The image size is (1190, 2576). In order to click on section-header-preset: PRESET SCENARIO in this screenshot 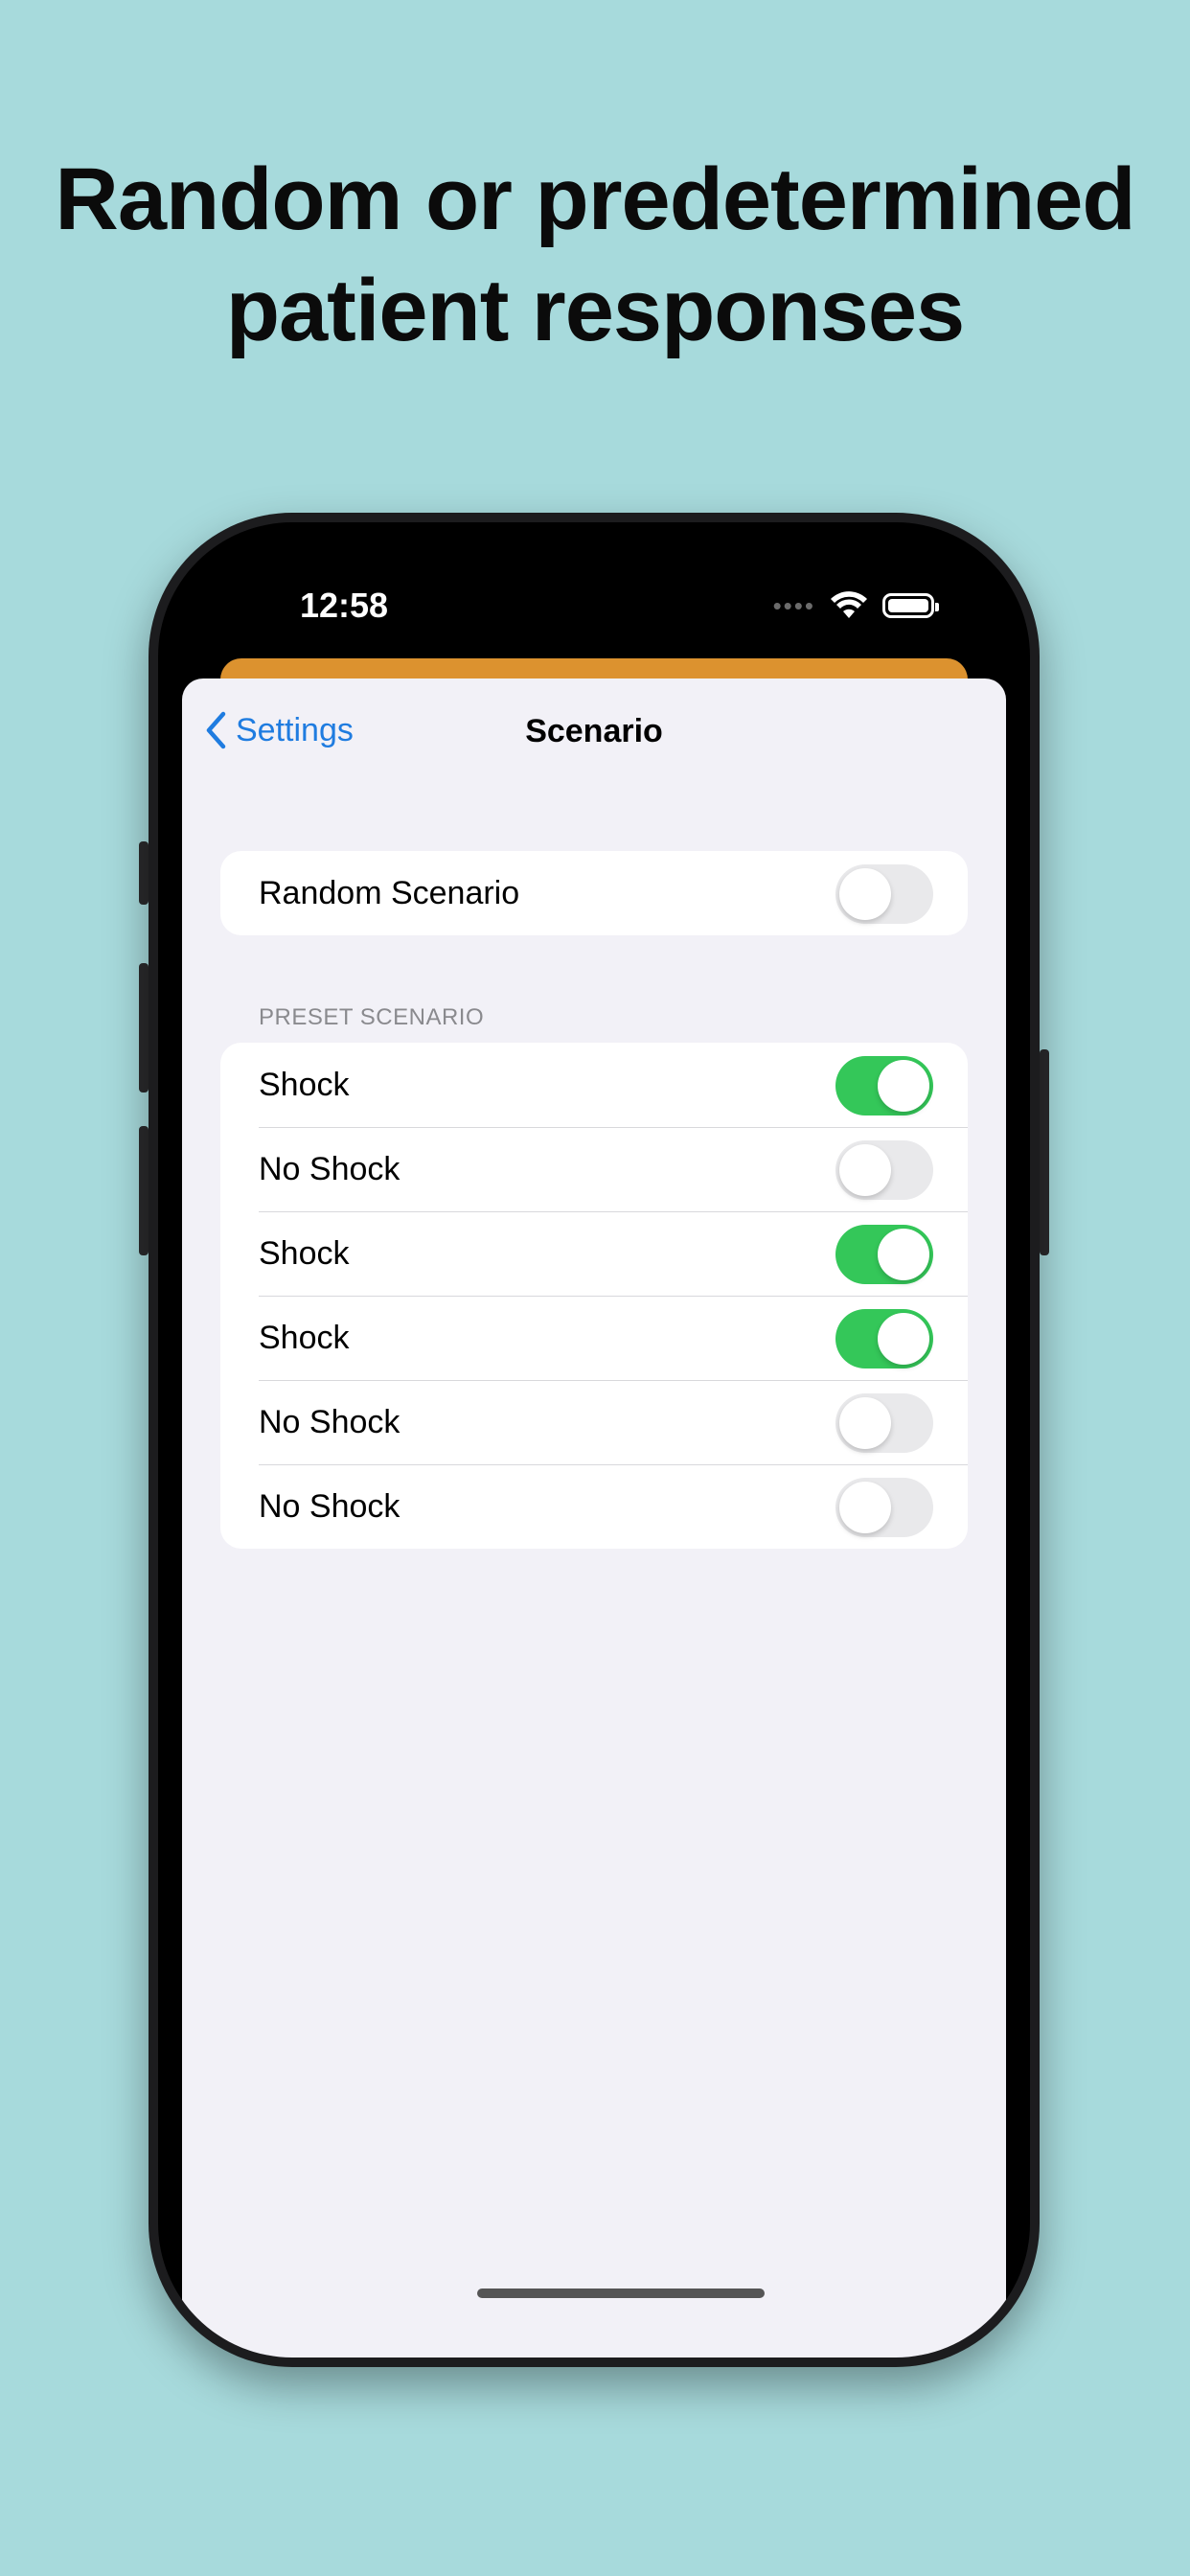, I will do `click(372, 1017)`.